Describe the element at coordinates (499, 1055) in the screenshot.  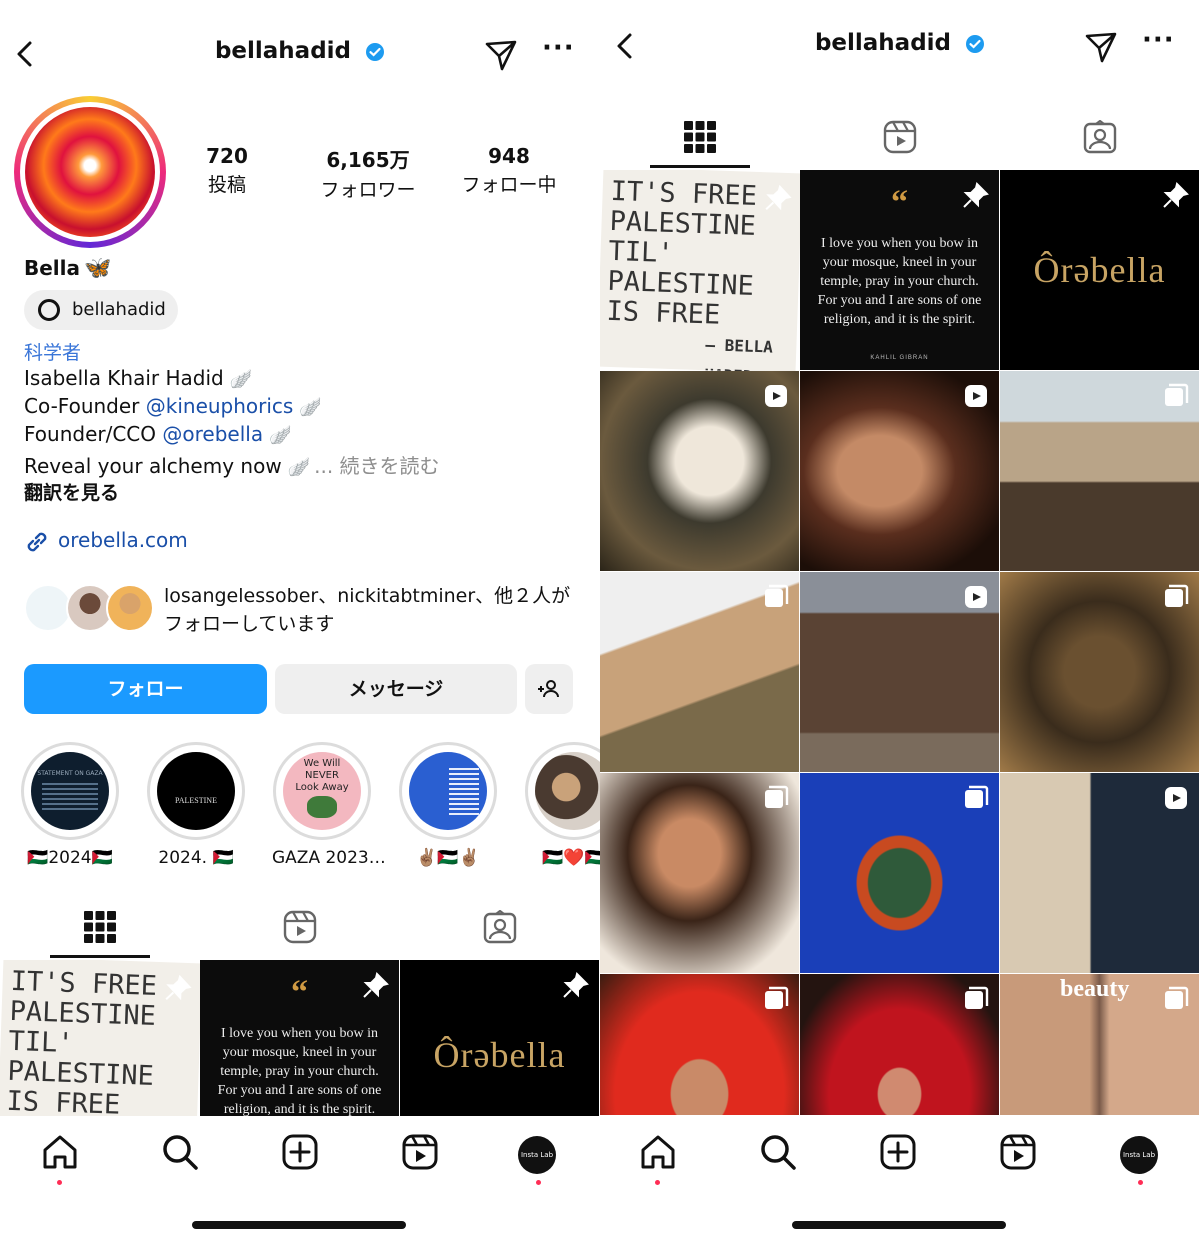
I see `brand-logo-text: Ôrəbella` at that location.